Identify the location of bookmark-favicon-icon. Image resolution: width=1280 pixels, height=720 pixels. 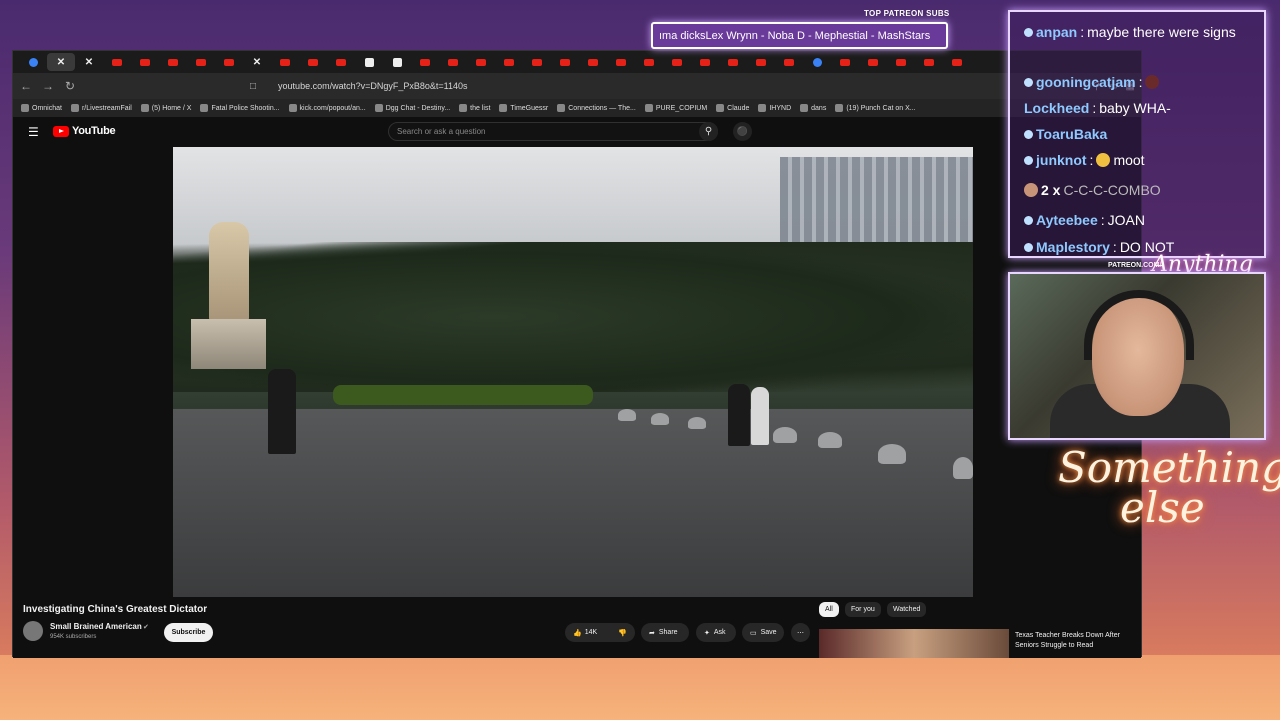
(25, 108).